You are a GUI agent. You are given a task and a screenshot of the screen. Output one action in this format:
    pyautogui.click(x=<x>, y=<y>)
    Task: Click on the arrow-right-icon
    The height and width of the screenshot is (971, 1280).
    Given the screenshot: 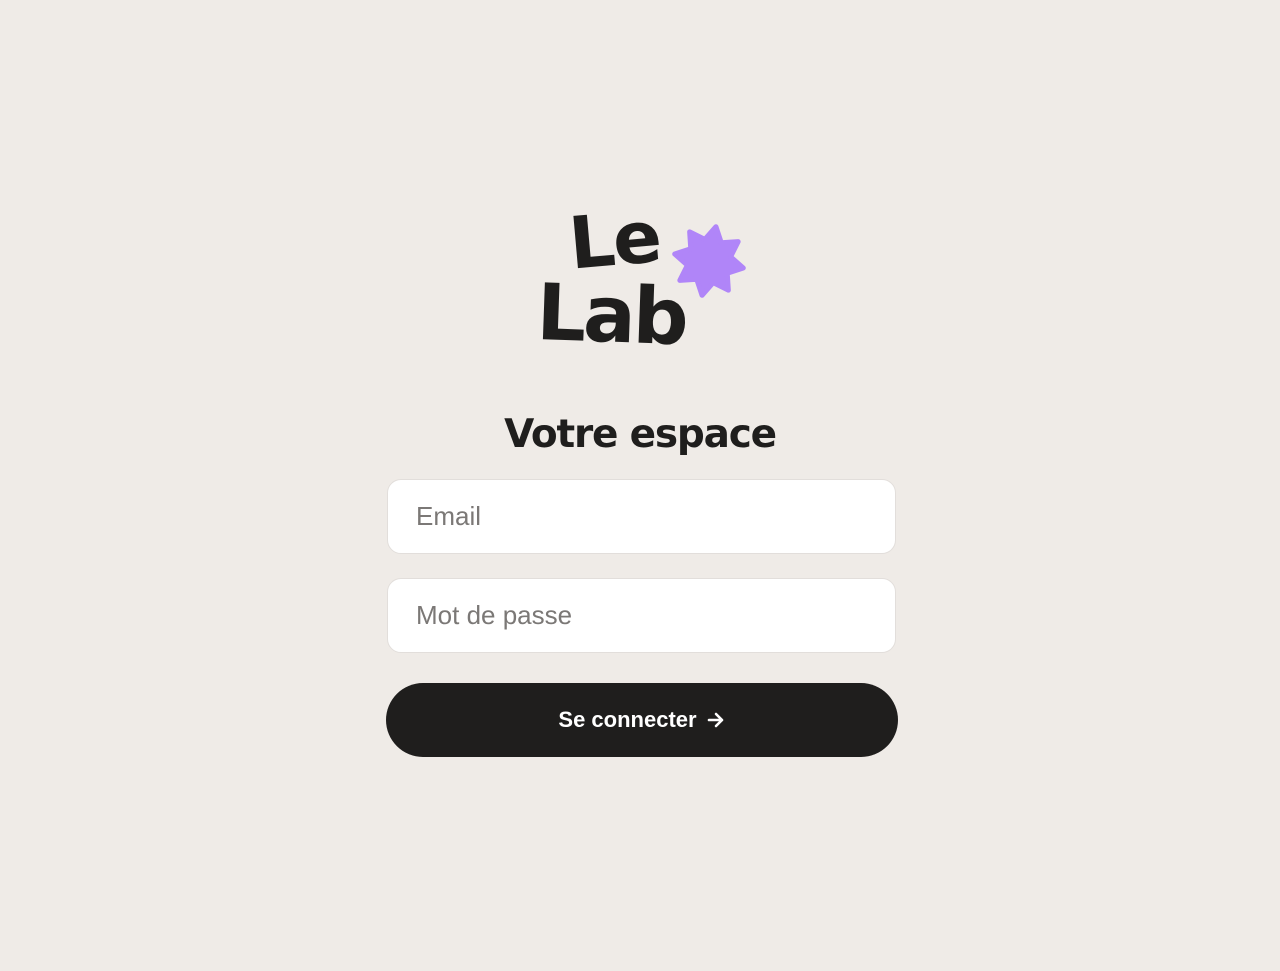 What is the action you would take?
    pyautogui.click(x=715, y=720)
    